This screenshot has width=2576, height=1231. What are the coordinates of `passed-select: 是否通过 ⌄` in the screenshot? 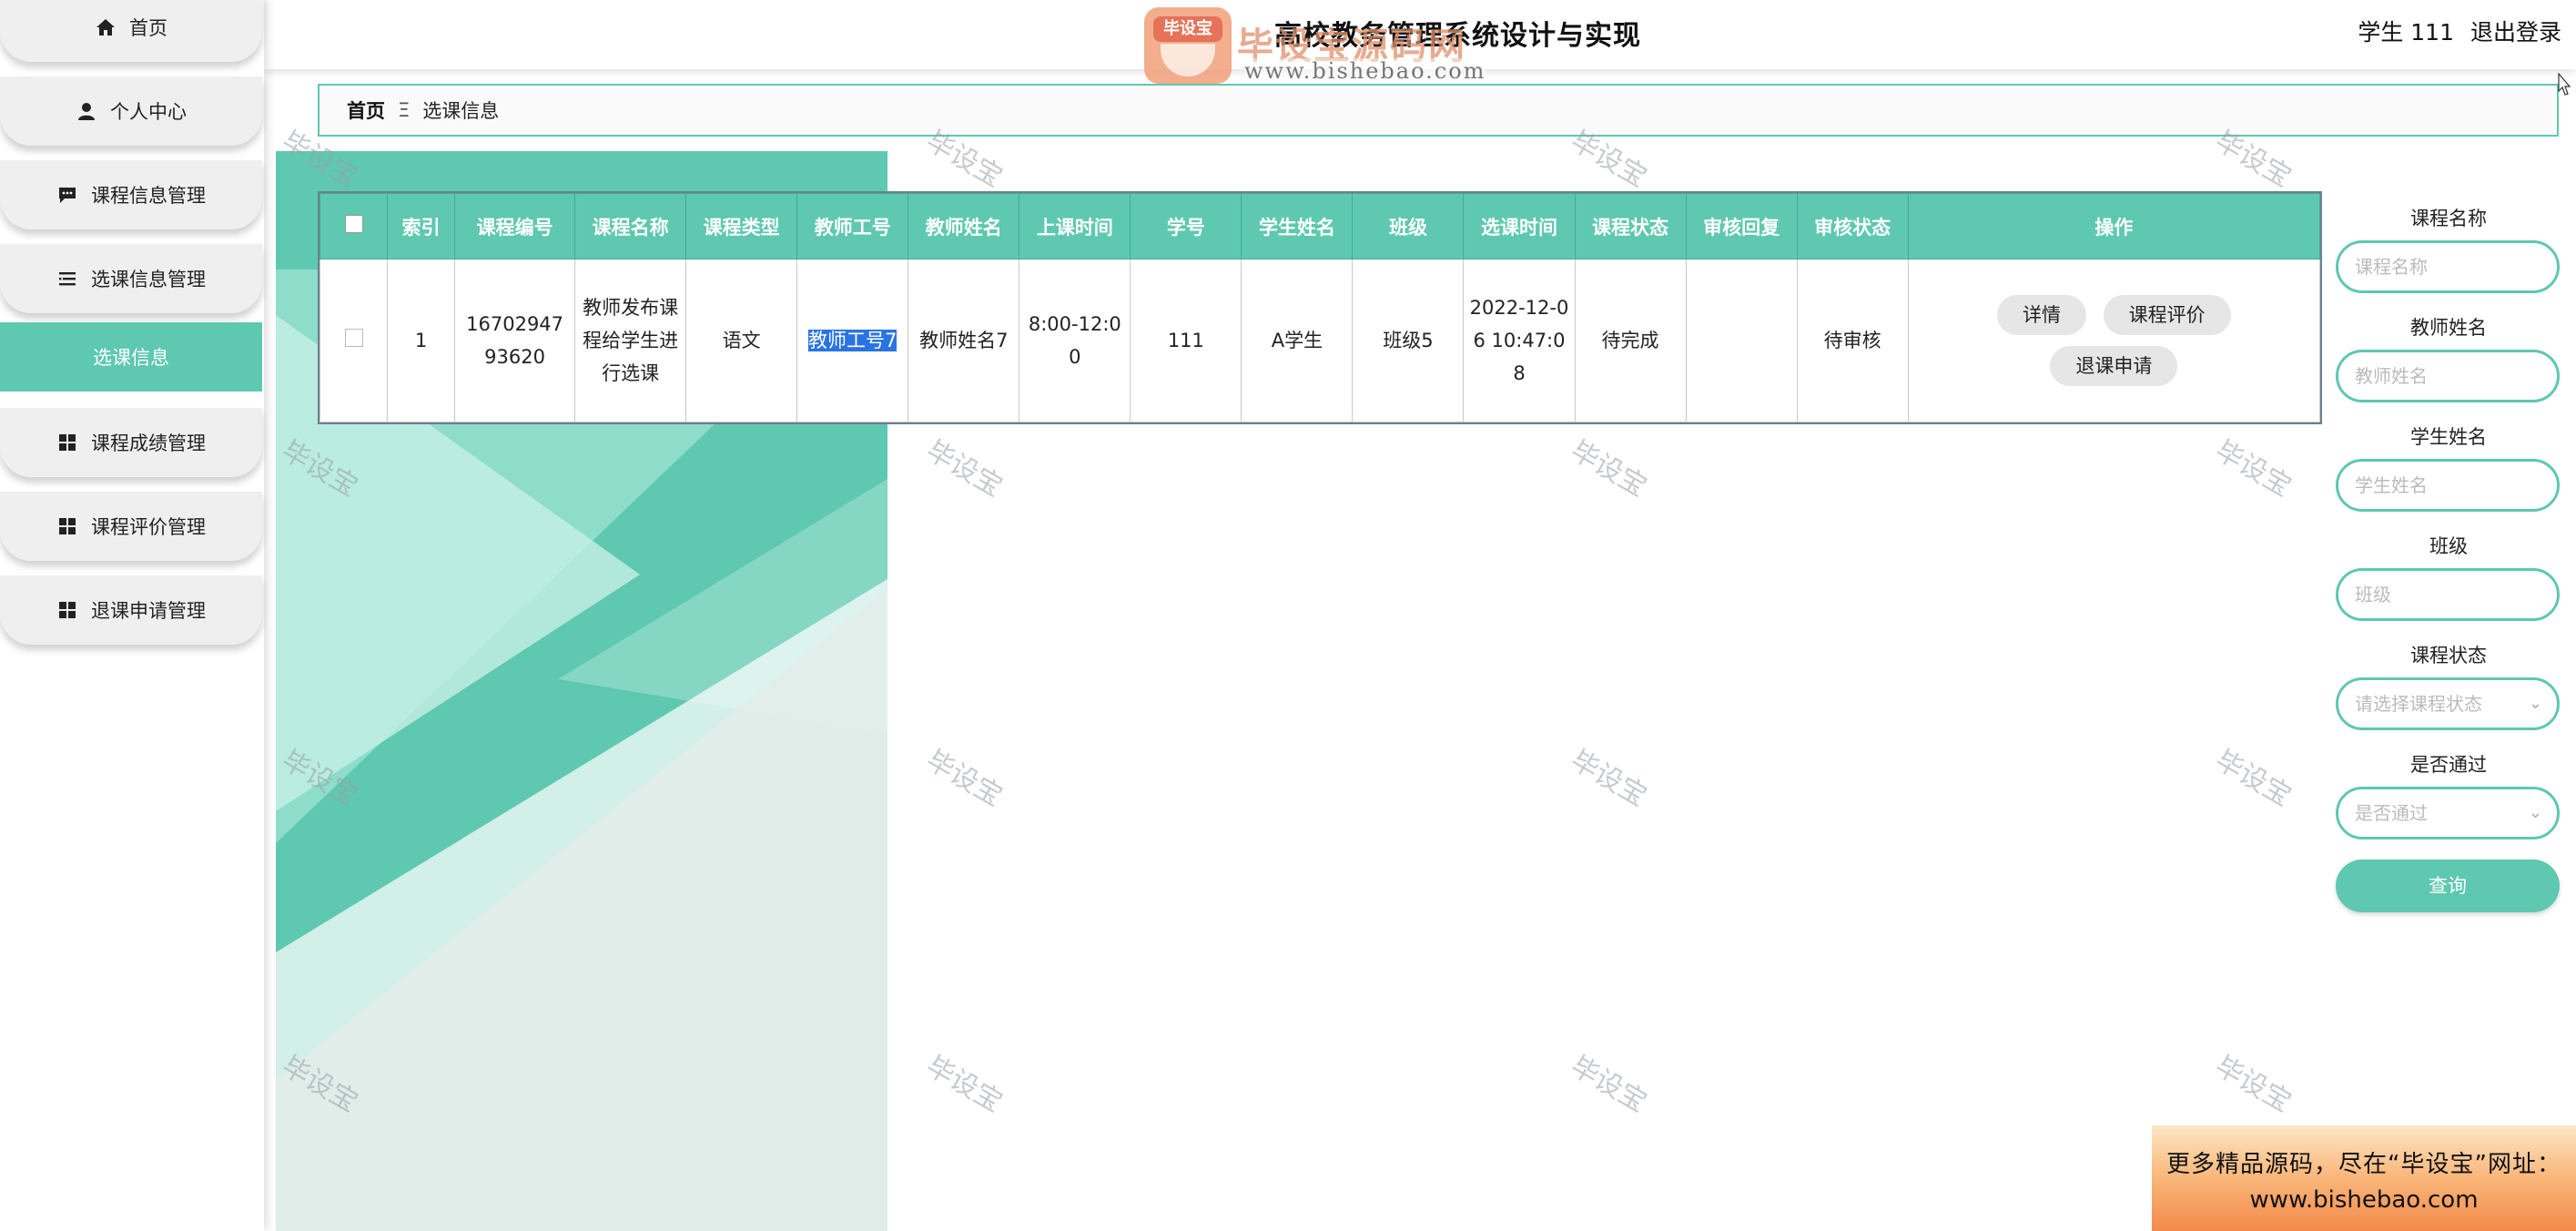 It's located at (2448, 813).